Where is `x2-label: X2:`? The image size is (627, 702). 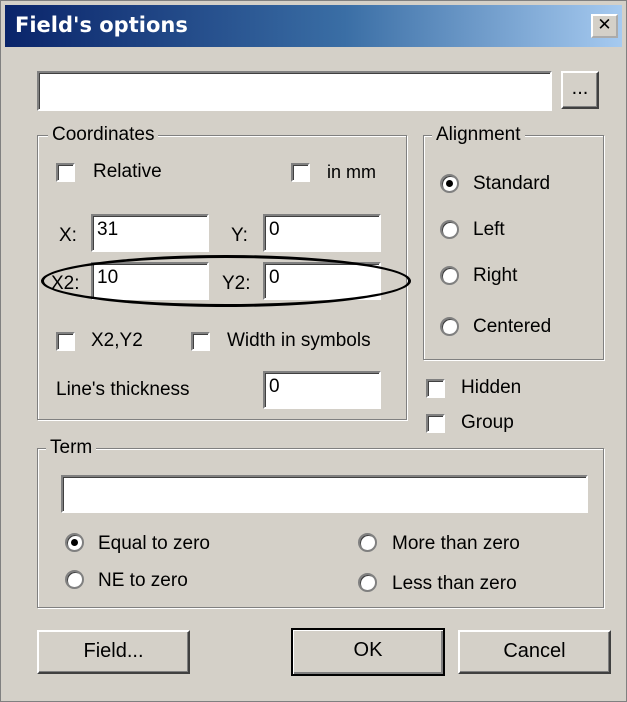
x2-label: X2: is located at coordinates (65, 283).